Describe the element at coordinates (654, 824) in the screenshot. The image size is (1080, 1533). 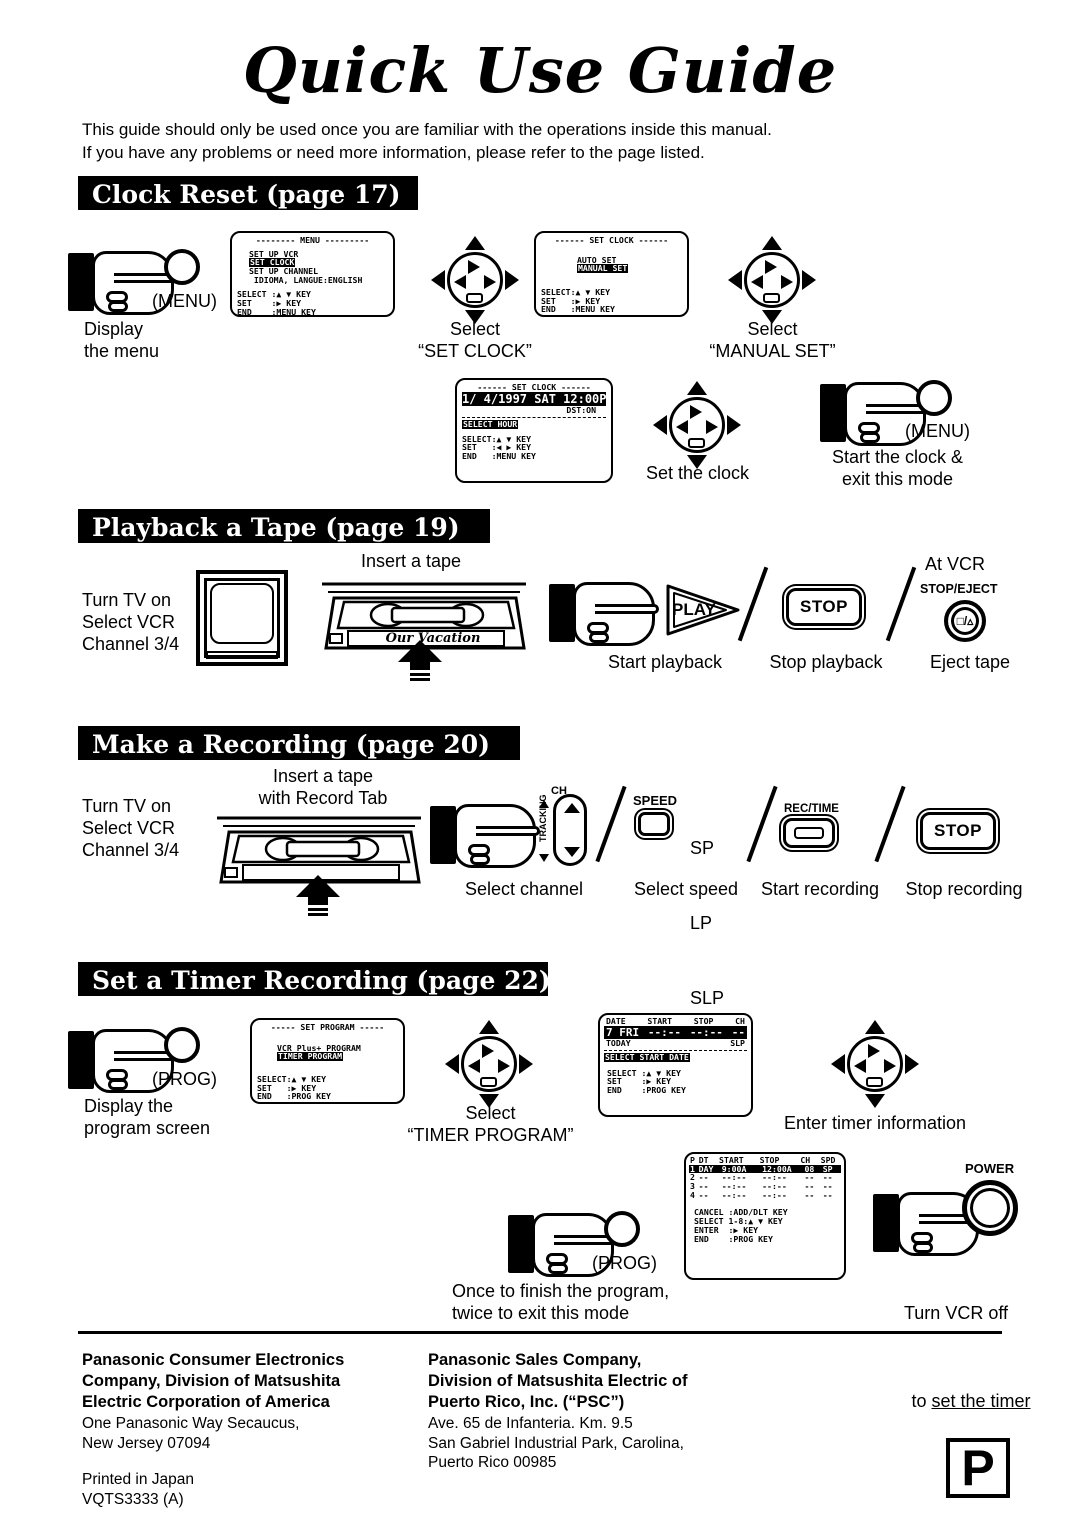
I see `speed-button` at that location.